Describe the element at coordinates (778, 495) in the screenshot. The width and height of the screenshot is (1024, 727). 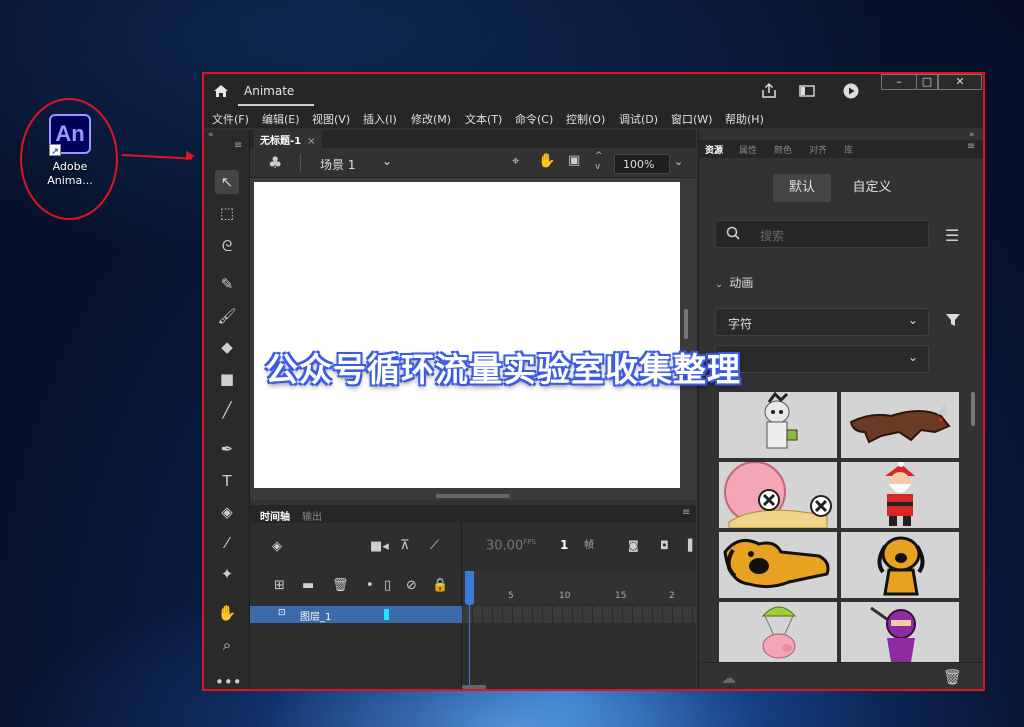
I see `asset-thumb-snail` at that location.